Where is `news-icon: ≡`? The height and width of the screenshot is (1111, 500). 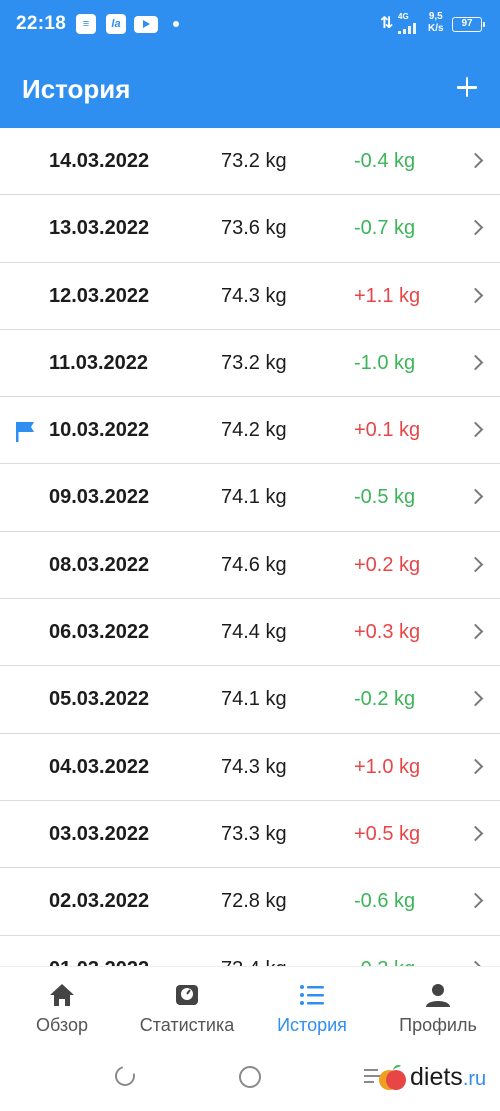
news-icon: ≡ is located at coordinates (86, 24).